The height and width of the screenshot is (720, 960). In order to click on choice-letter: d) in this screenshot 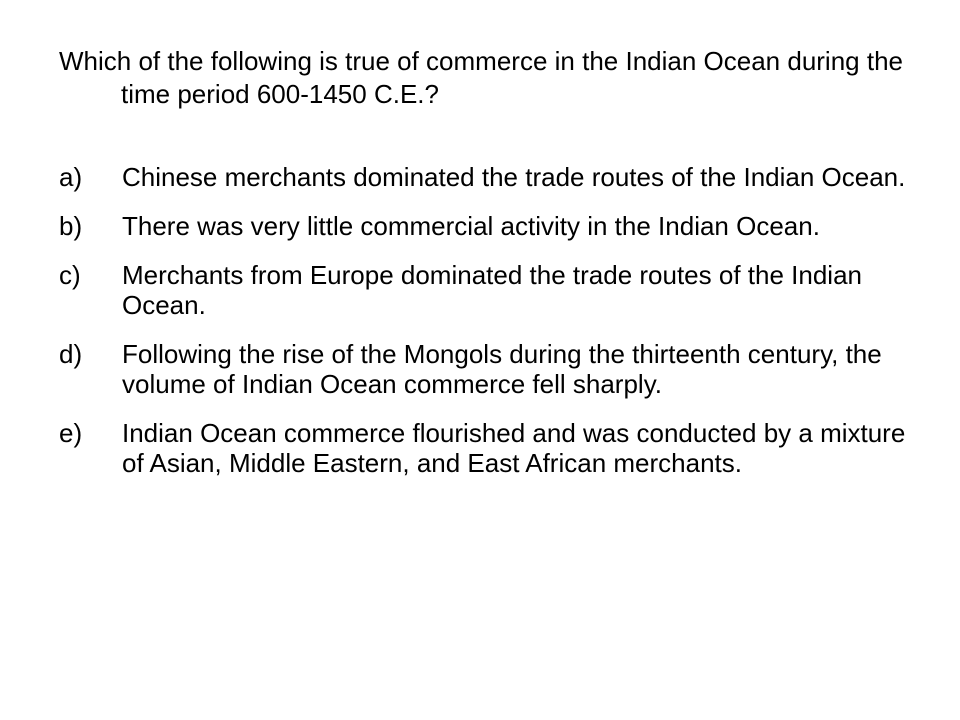, I will do `click(71, 354)`.